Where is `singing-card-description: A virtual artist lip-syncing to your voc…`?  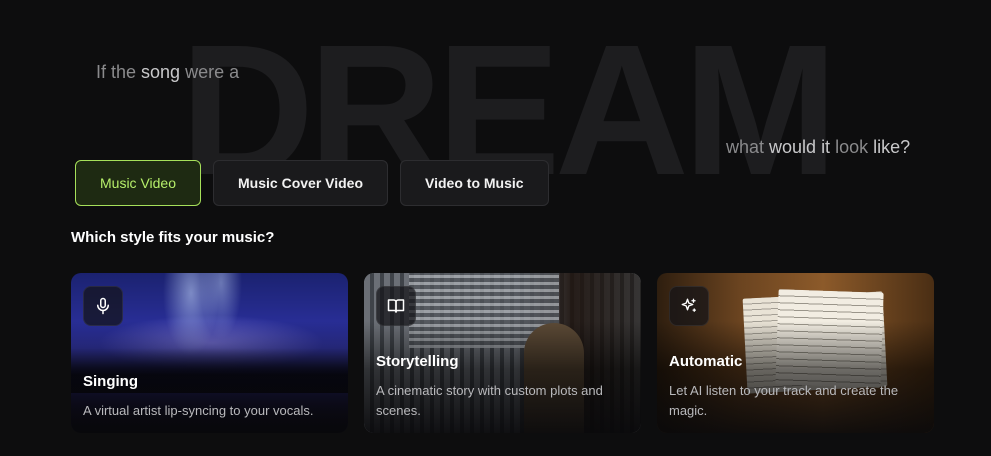
singing-card-description: A virtual artist lip-syncing to your voc… is located at coordinates (198, 410).